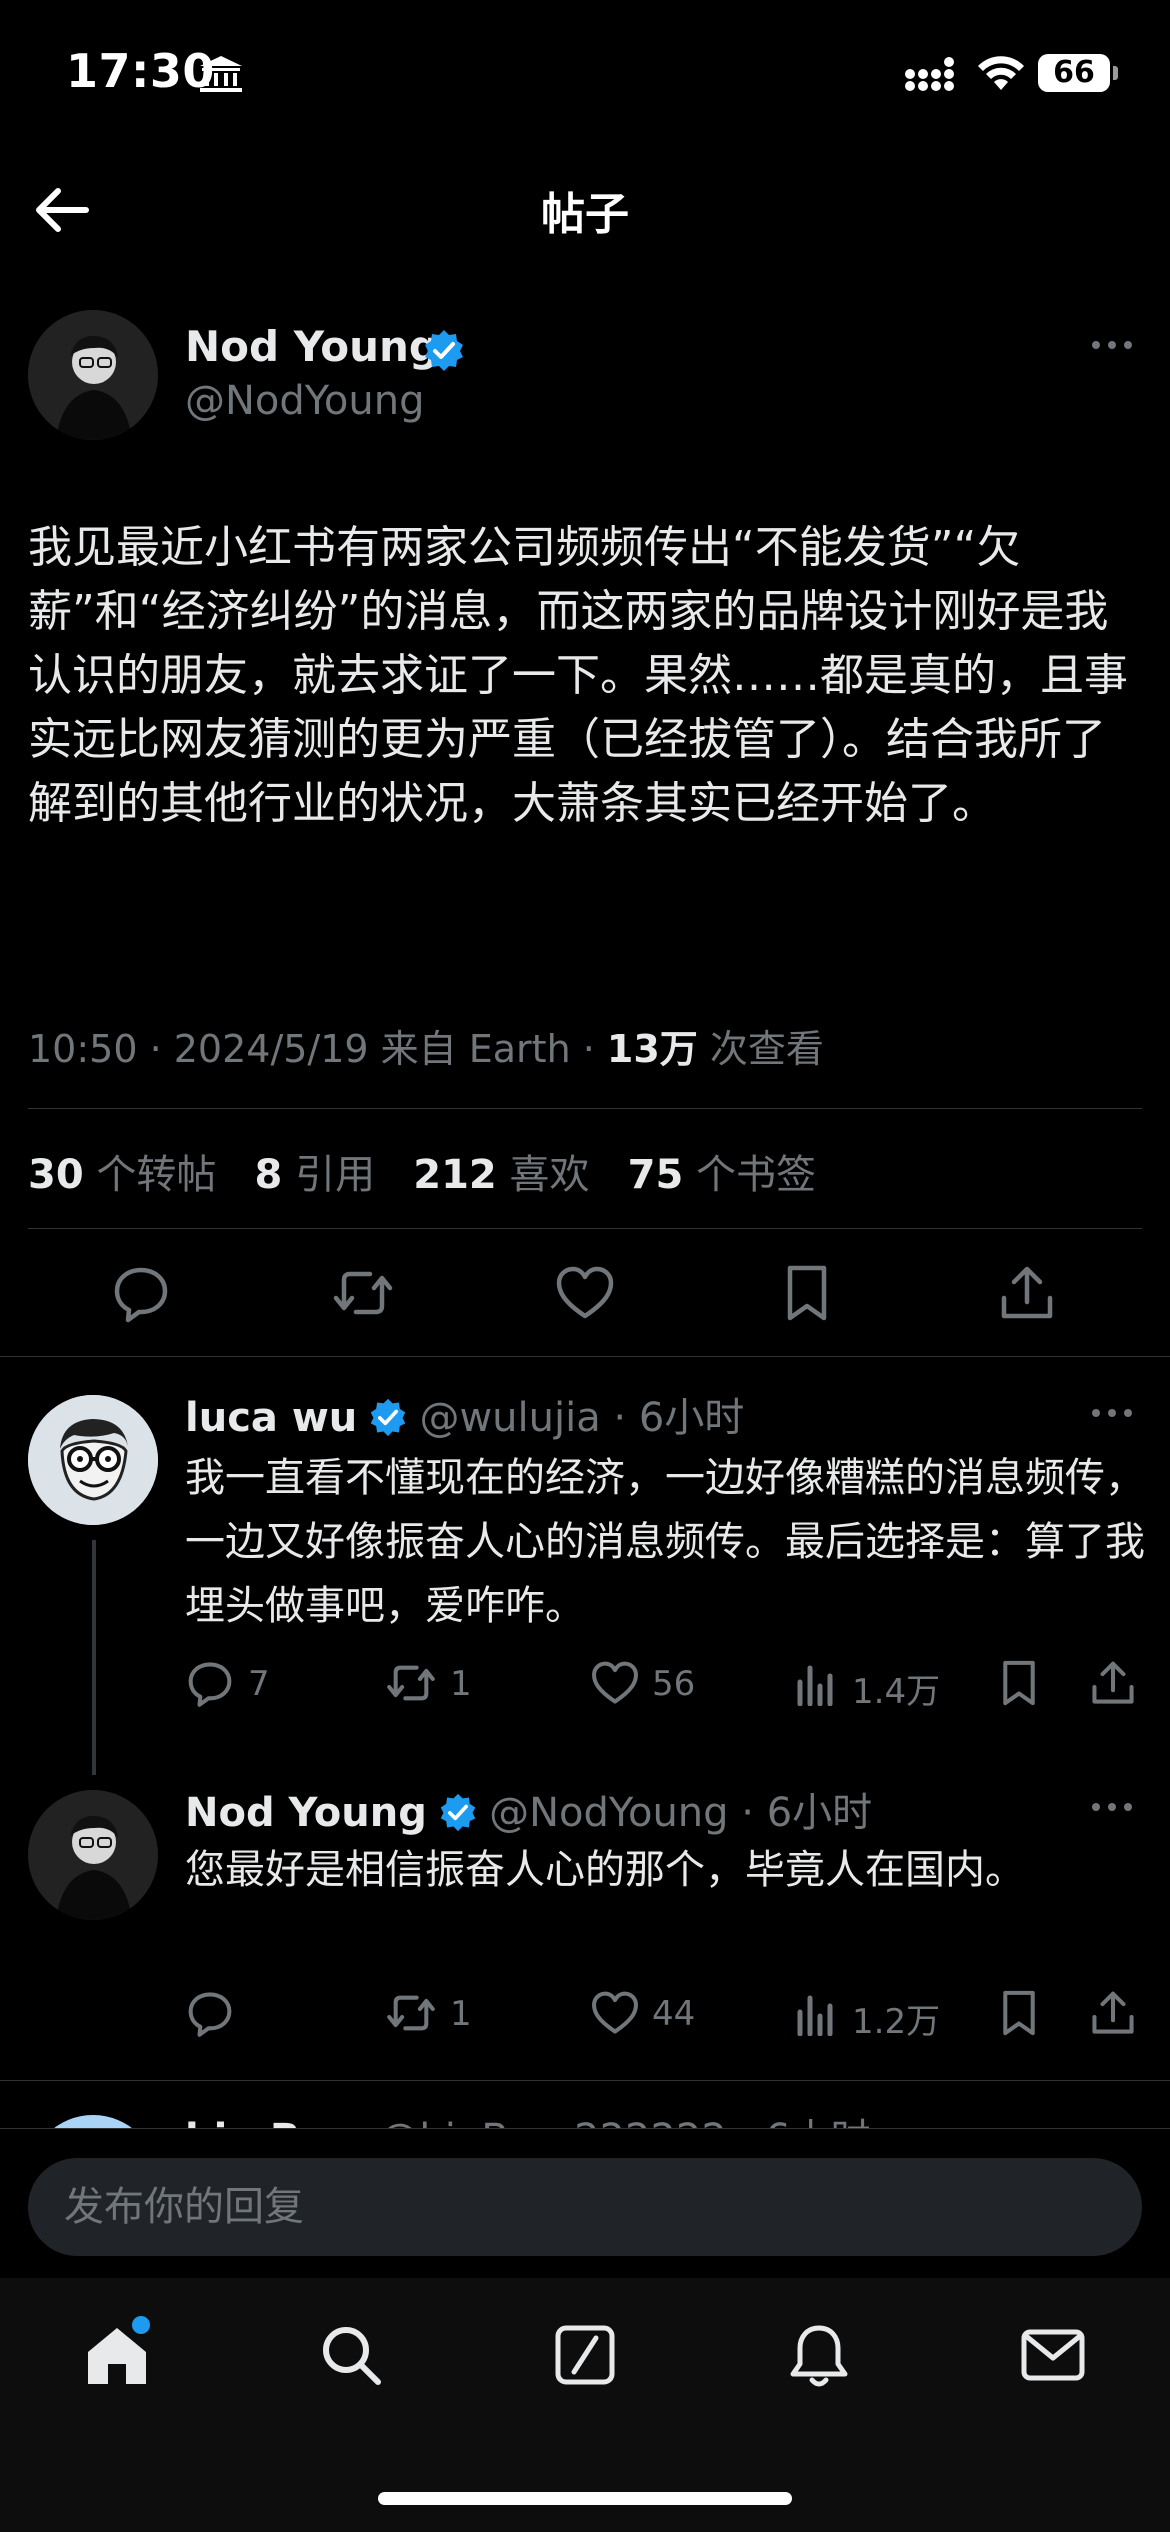  Describe the element at coordinates (585, 214) in the screenshot. I see `page-title: 帖子` at that location.